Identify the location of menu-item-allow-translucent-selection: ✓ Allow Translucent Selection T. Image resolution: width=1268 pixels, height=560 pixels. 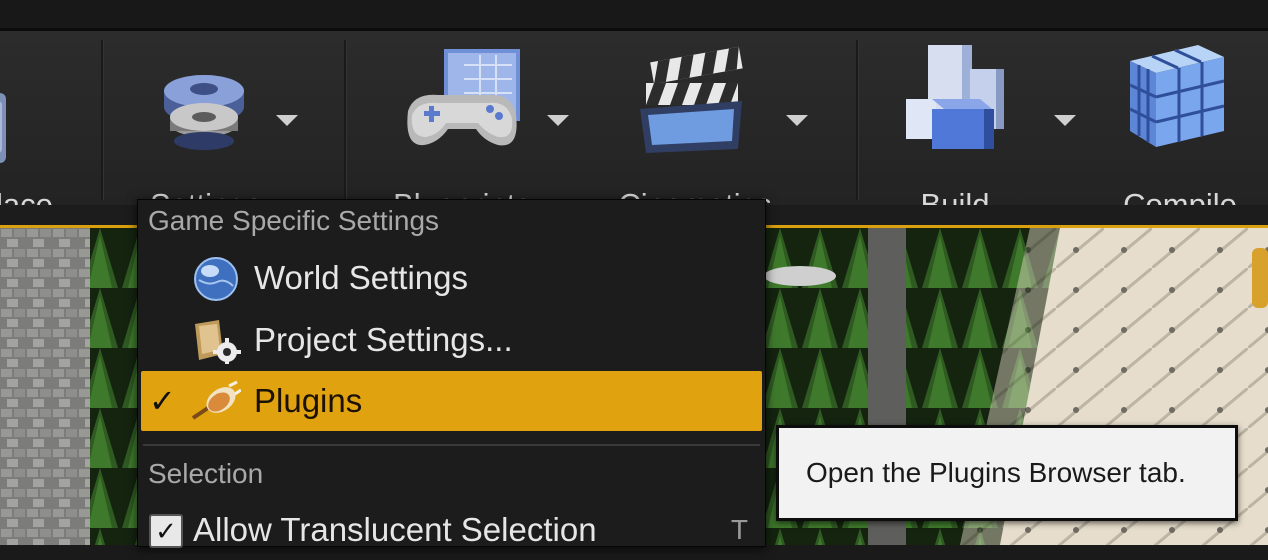
(451, 530).